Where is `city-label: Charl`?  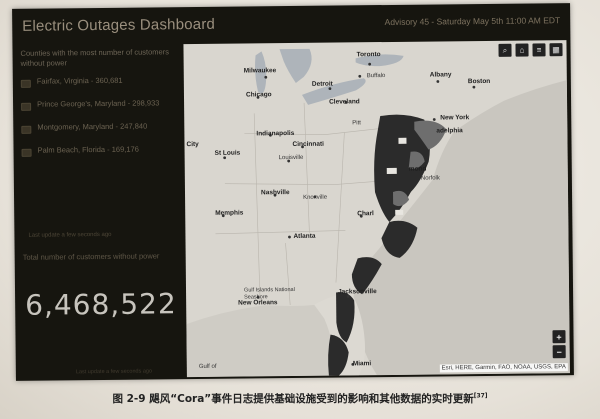 city-label: Charl is located at coordinates (365, 214).